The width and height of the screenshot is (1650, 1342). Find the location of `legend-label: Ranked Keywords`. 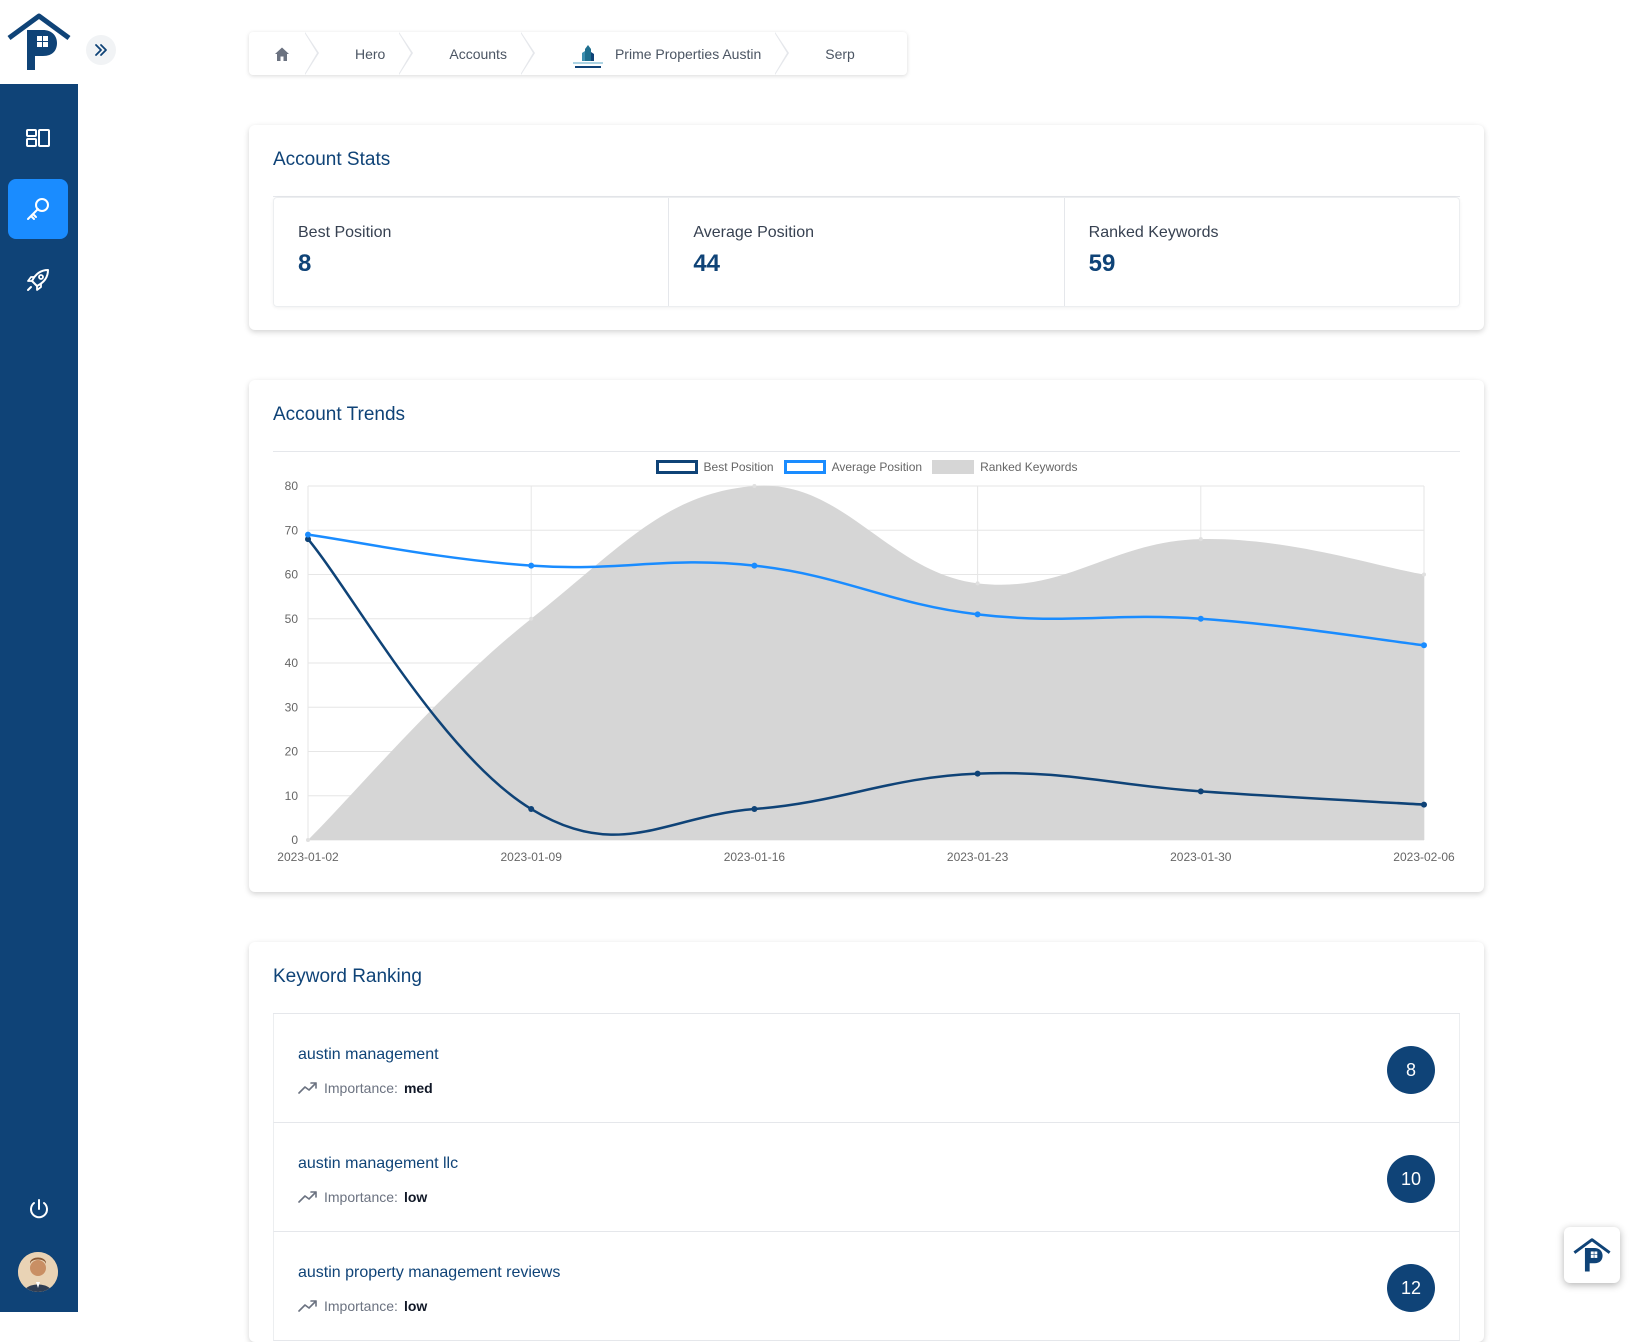

legend-label: Ranked Keywords is located at coordinates (1029, 467).